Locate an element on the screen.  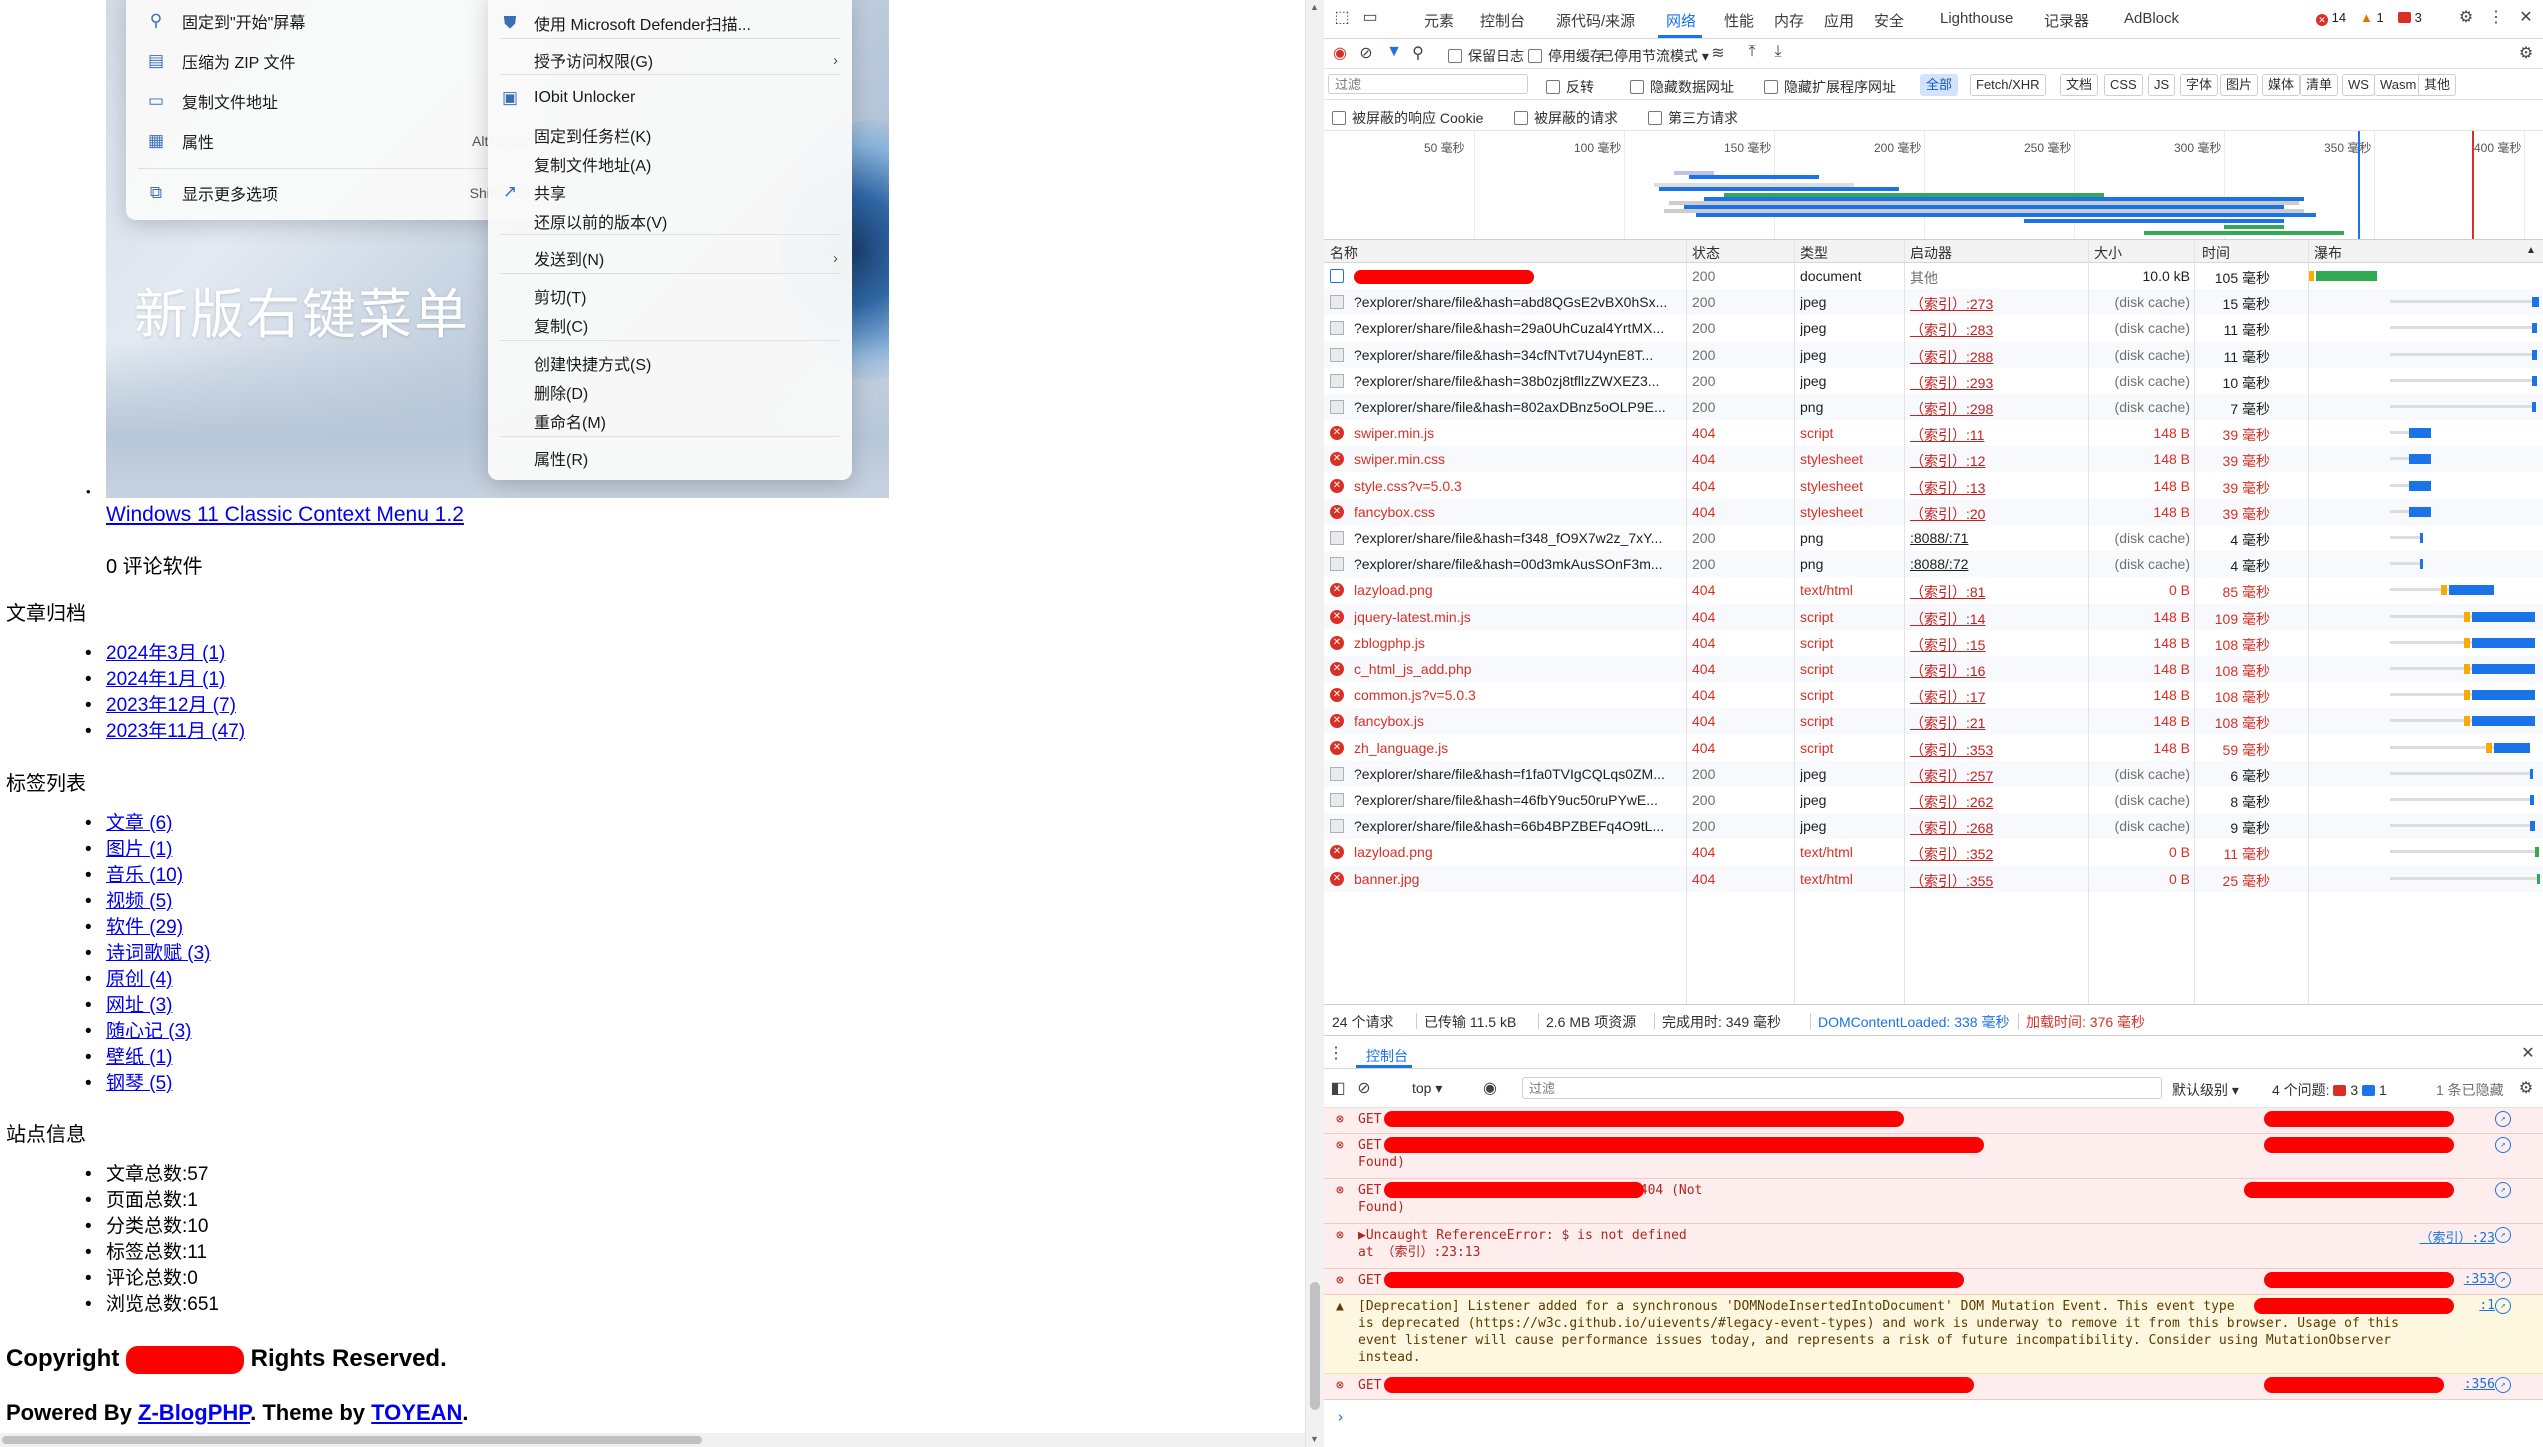
network-conditions-icon: ≋ is located at coordinates (1718, 53).